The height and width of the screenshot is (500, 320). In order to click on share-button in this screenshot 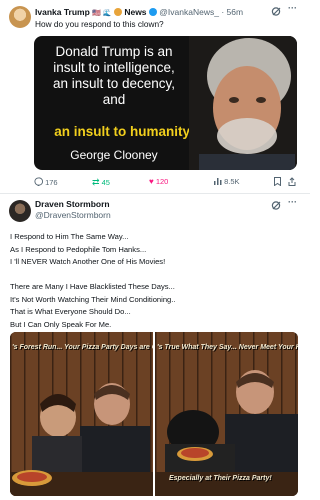, I will do `click(292, 182)`.